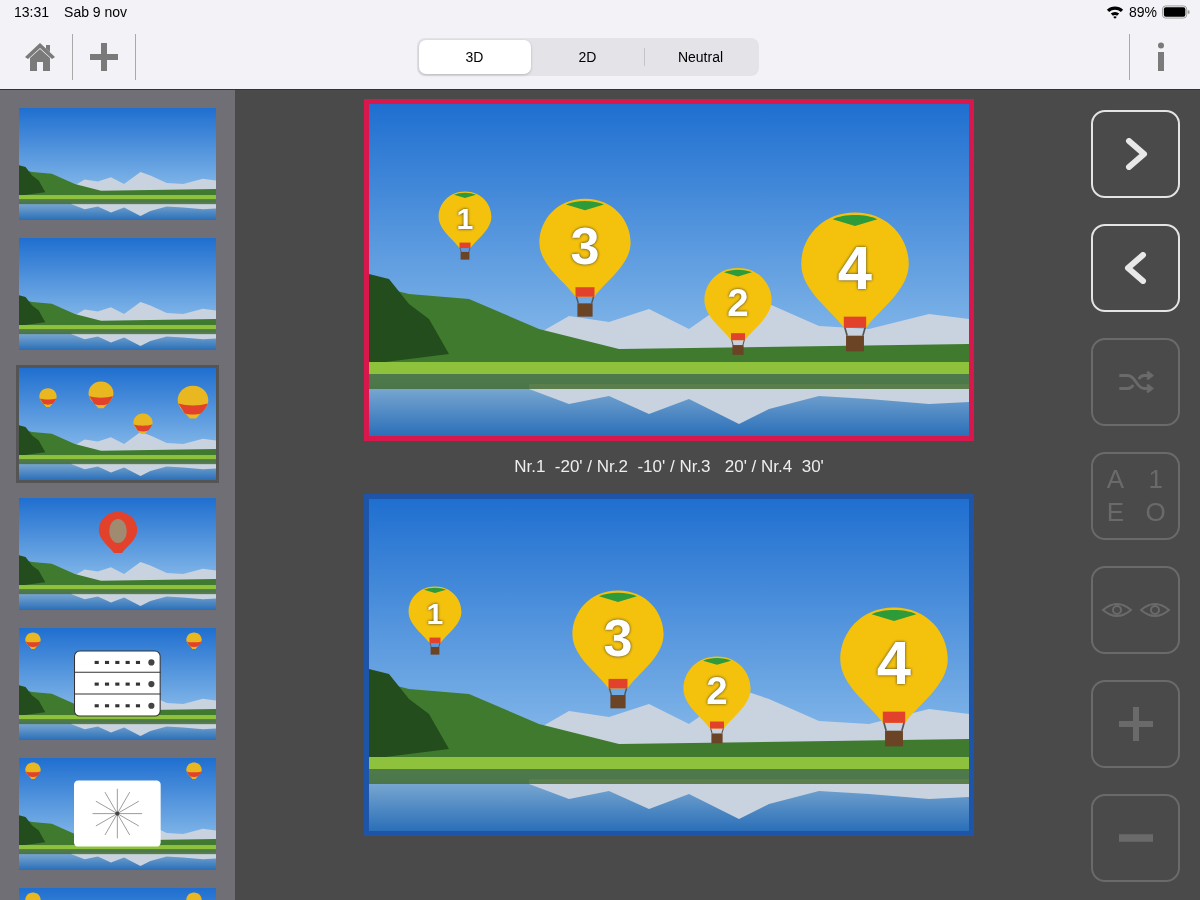  I want to click on battery-icon, so click(1176, 12).